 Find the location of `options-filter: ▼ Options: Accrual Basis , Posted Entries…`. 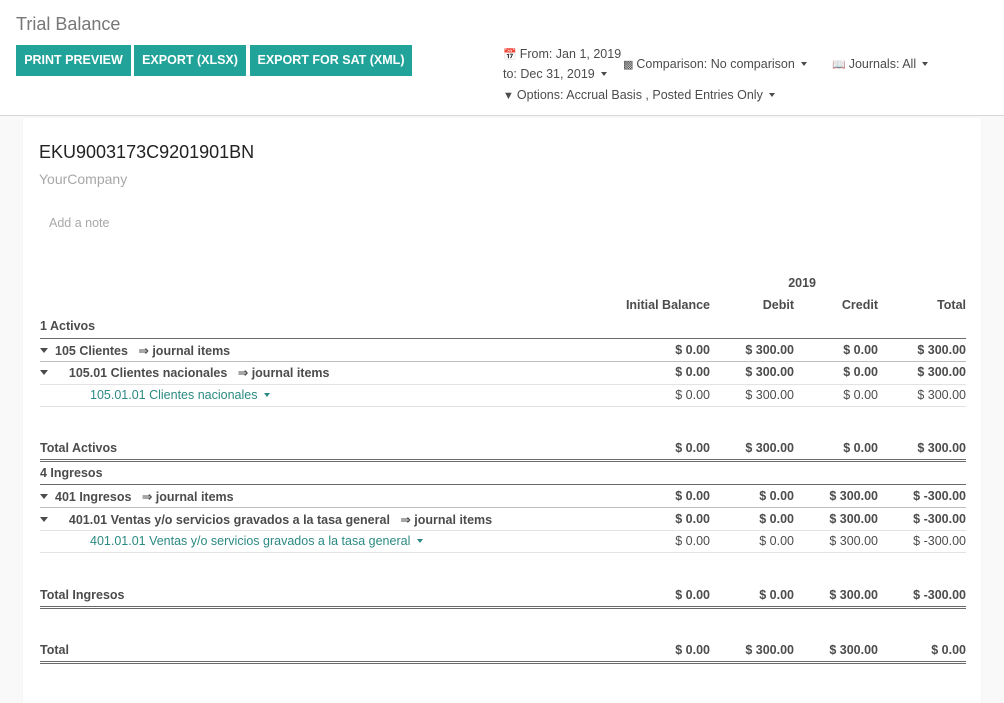

options-filter: ▼ Options: Accrual Basis , Posted Entries… is located at coordinates (639, 95).